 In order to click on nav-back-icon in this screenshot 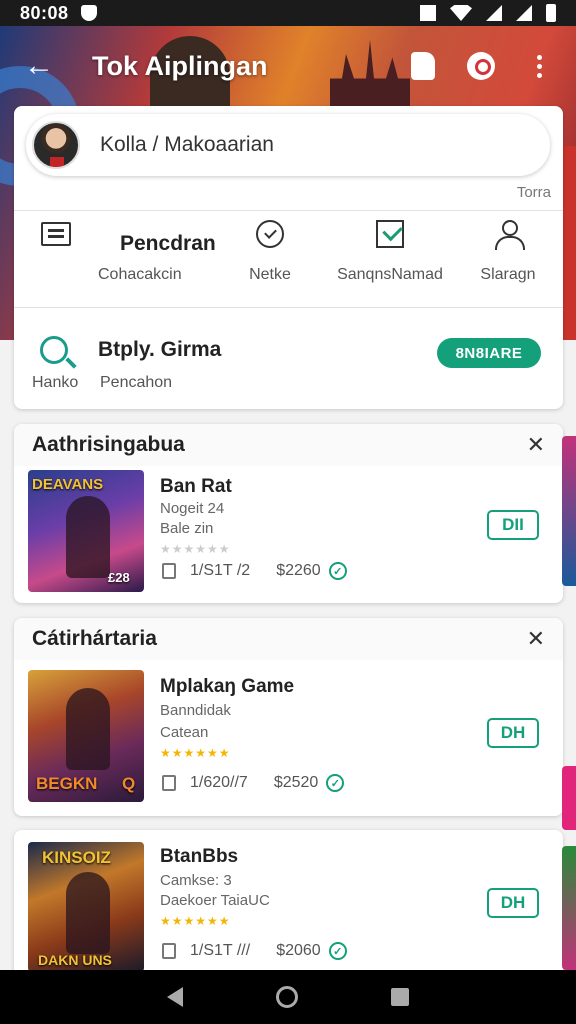, I will do `click(174, 997)`.